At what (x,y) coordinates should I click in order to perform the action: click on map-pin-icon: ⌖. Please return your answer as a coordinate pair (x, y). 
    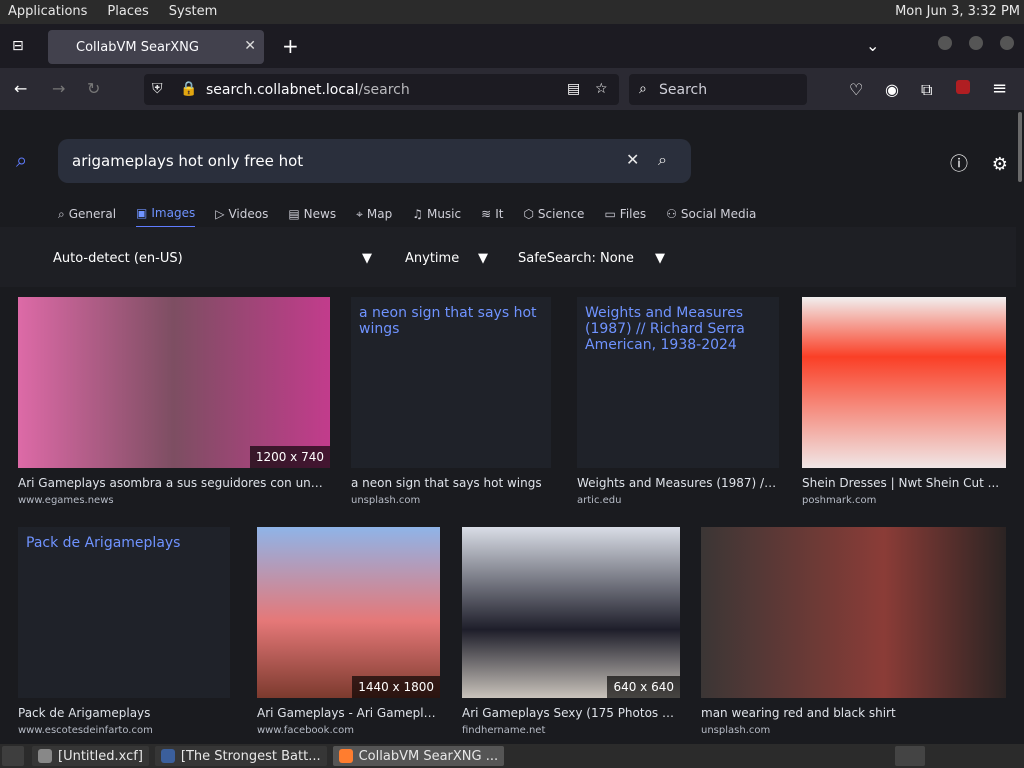
    Looking at the image, I should click on (359, 213).